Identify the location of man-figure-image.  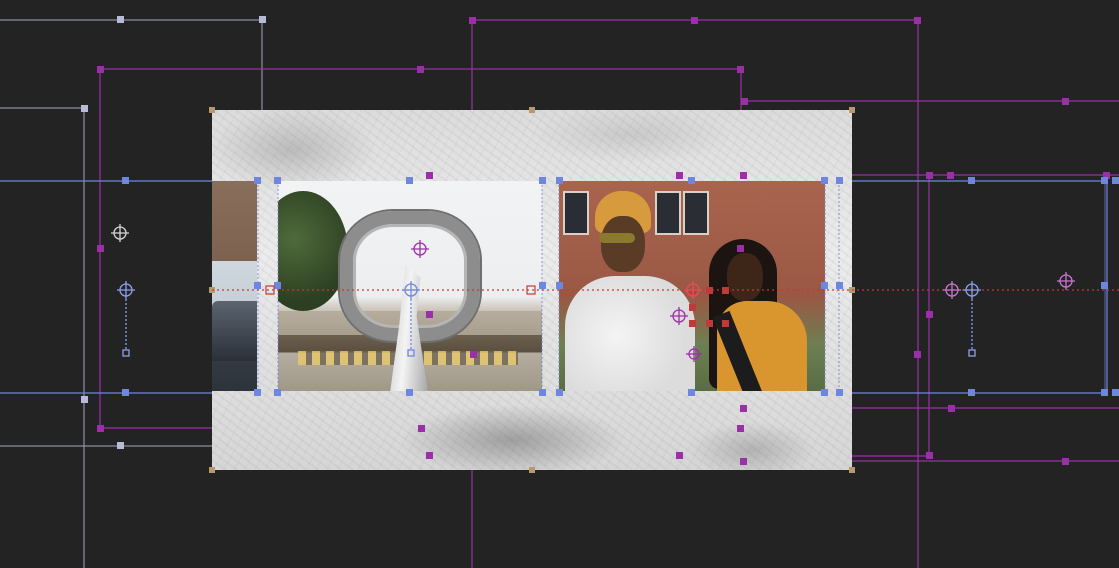
(630, 333).